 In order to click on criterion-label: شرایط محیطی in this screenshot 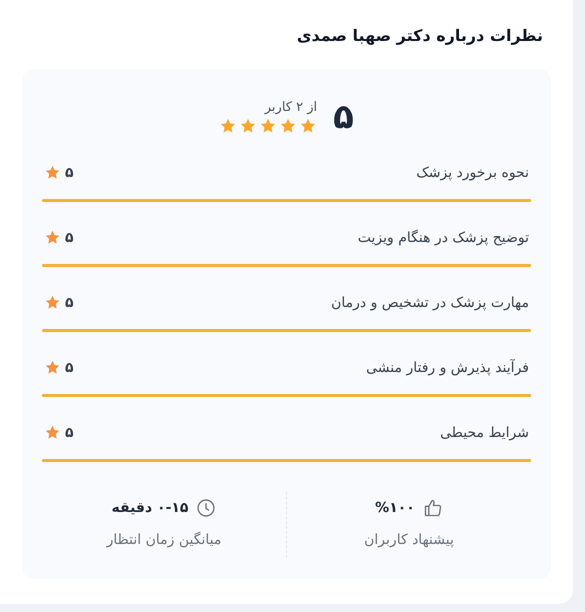, I will do `click(484, 432)`.